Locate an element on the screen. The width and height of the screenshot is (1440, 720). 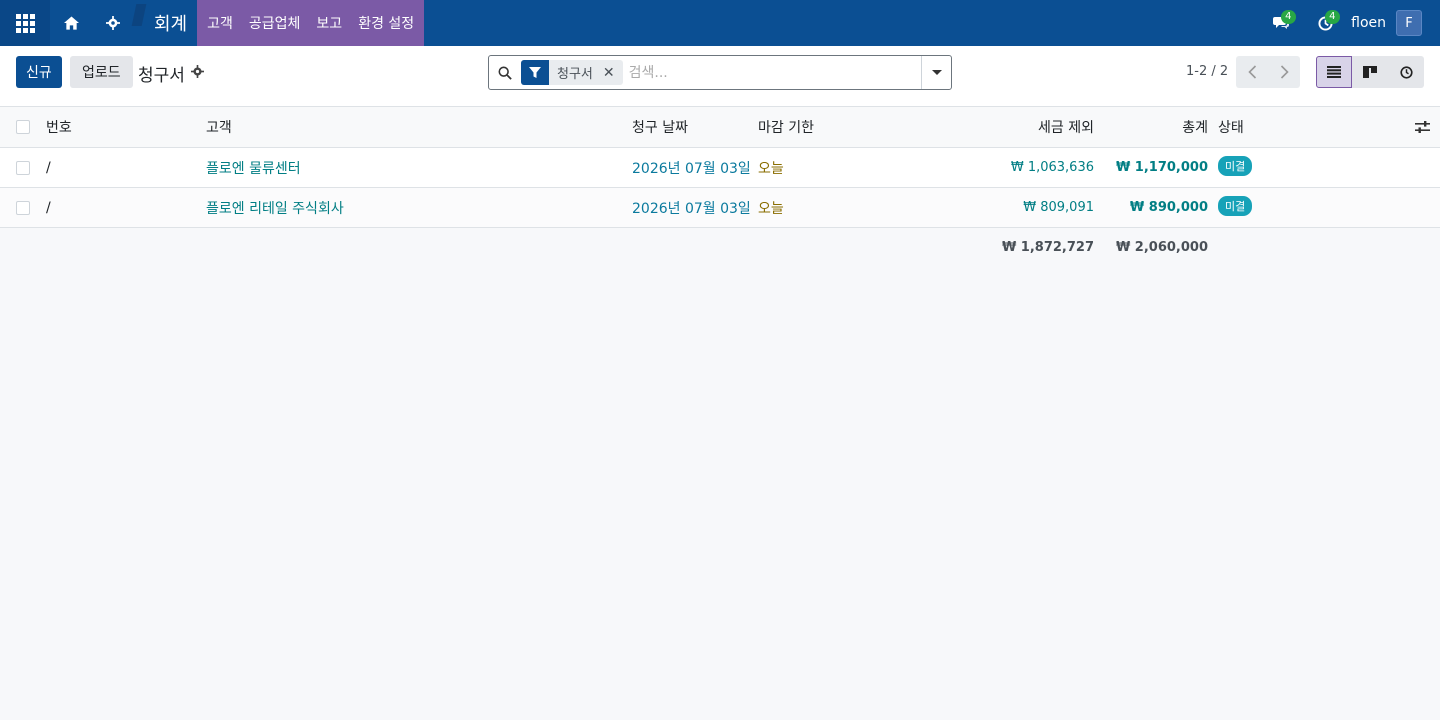
new-button: 신규 is located at coordinates (39, 72).